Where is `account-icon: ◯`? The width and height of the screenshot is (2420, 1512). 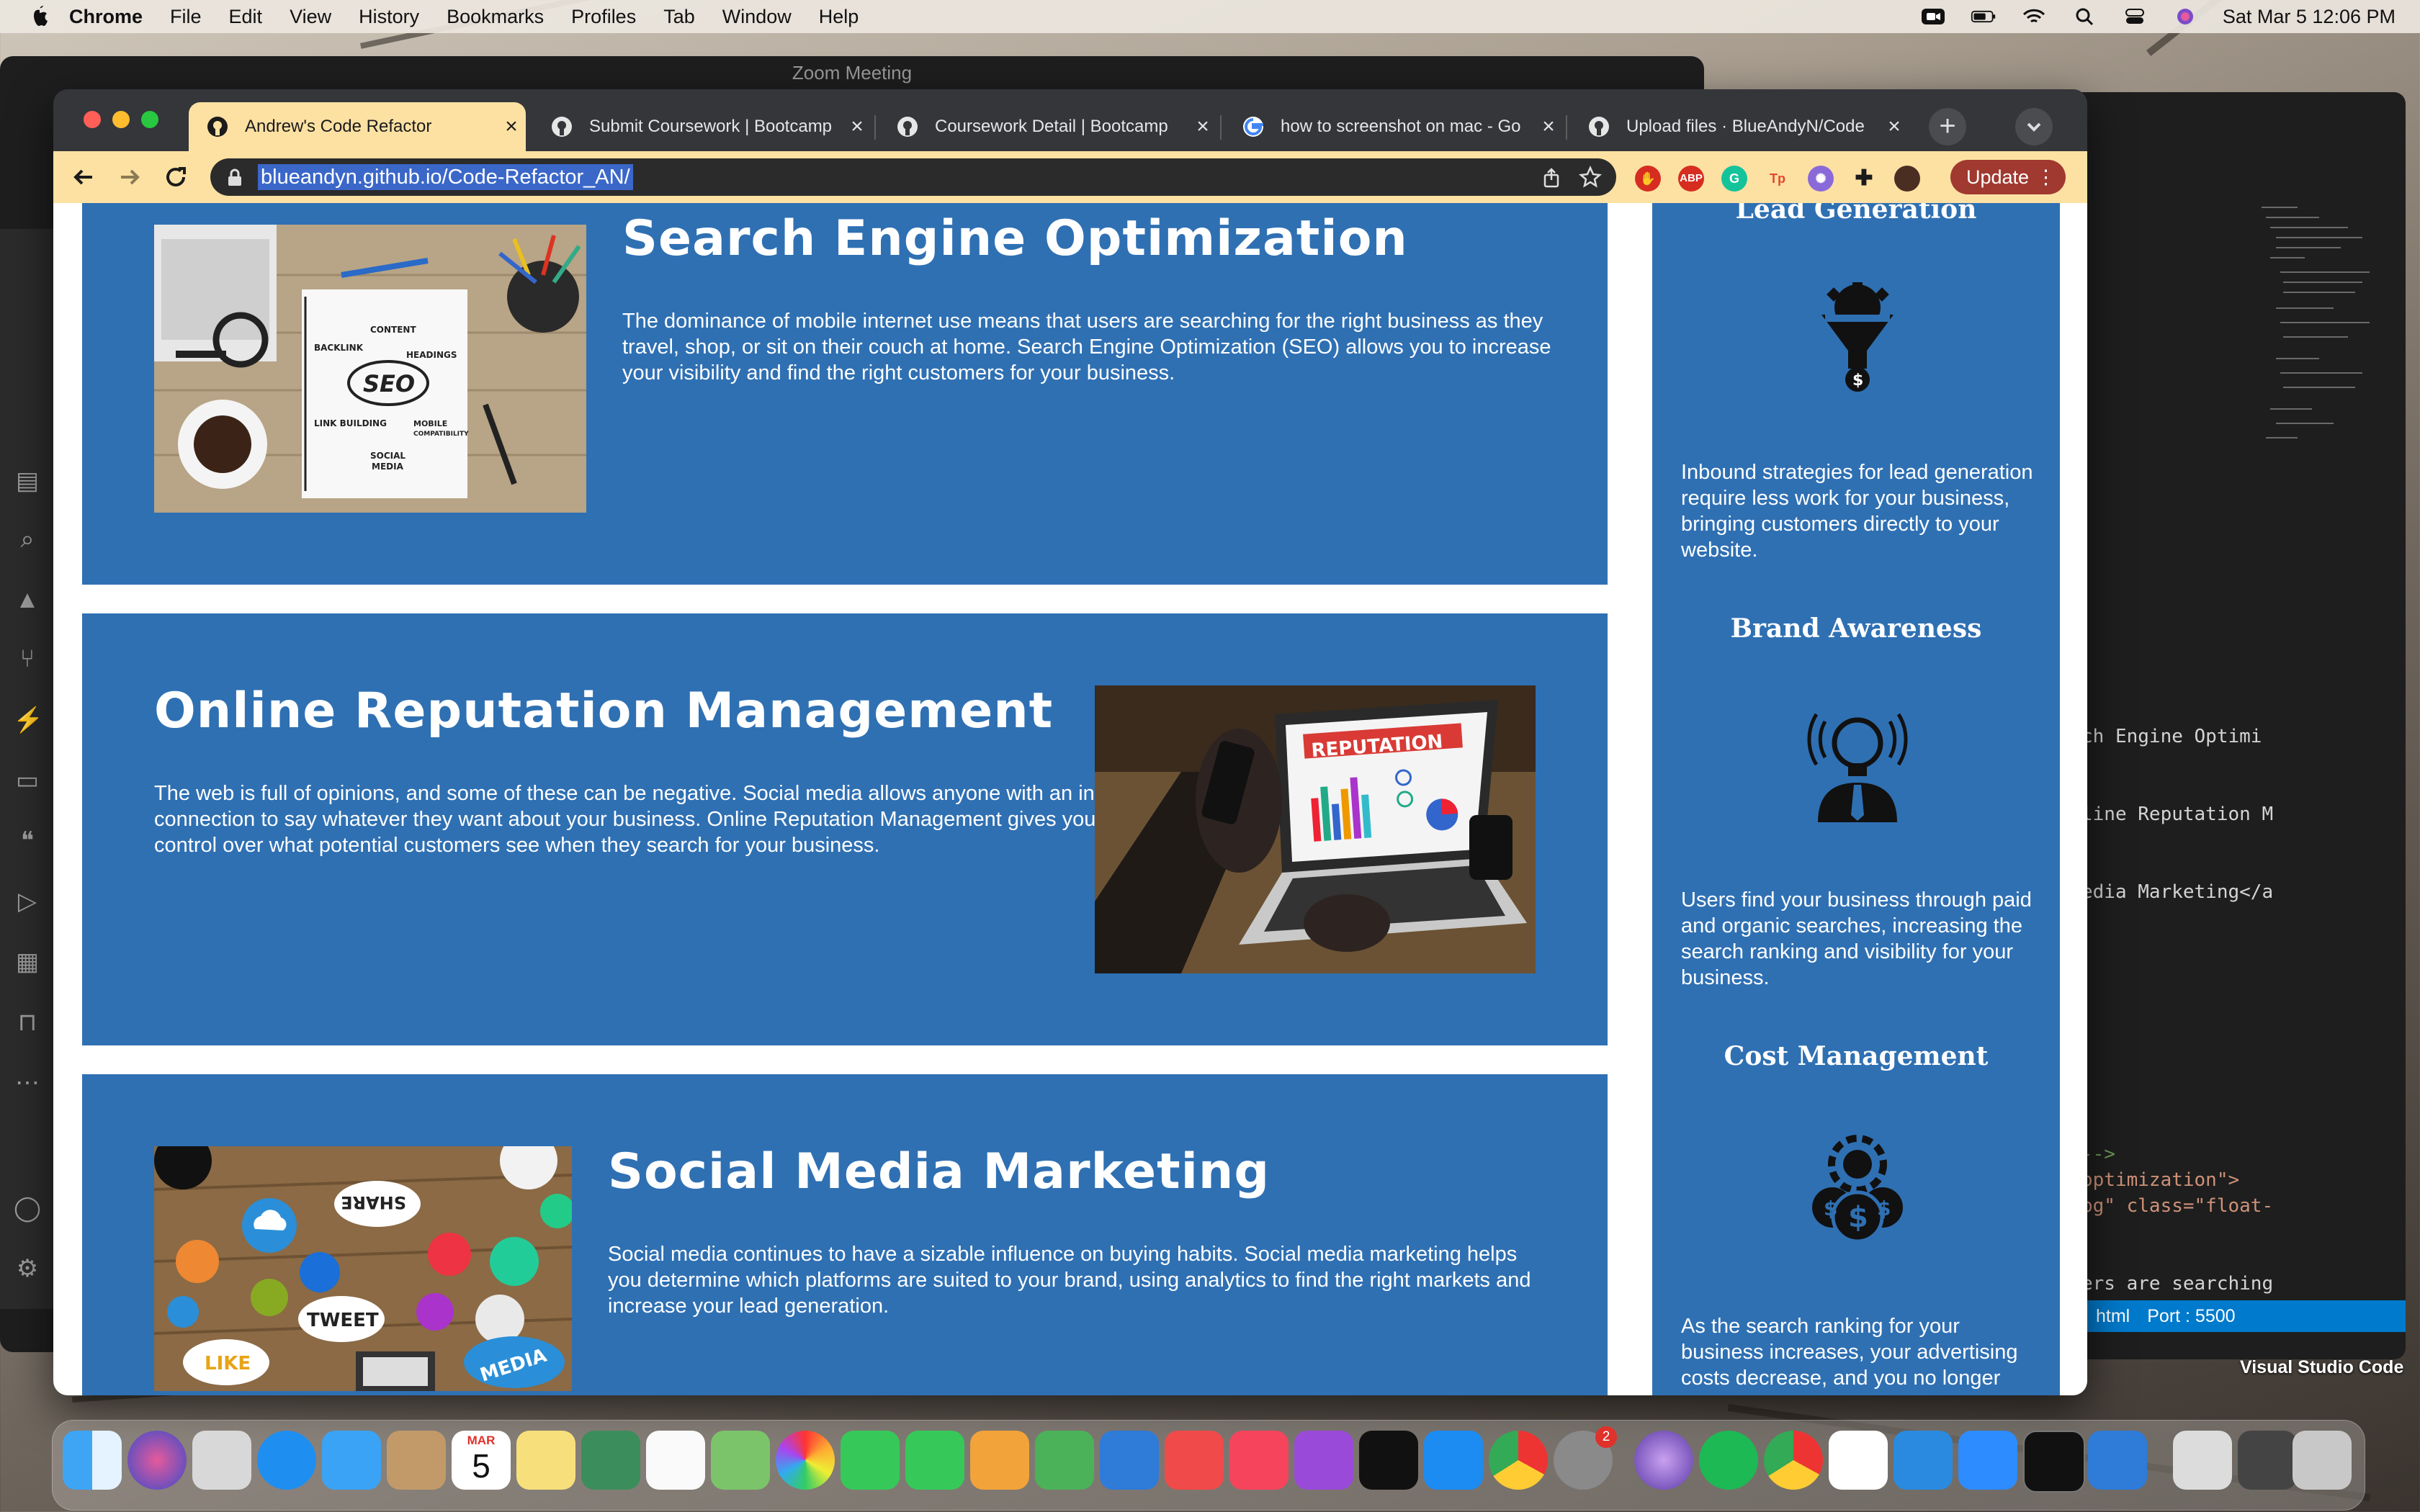 account-icon: ◯ is located at coordinates (27, 1208).